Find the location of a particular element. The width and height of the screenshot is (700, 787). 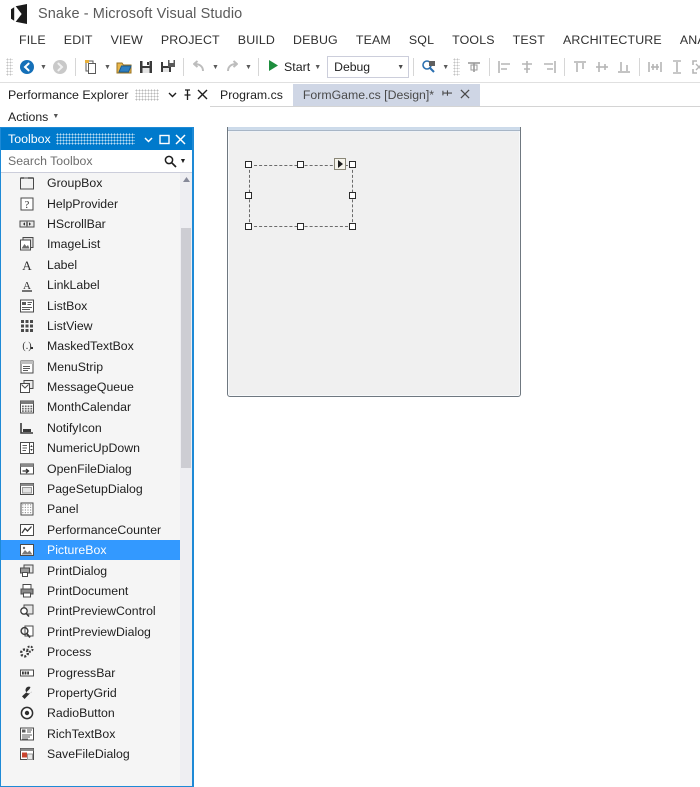

align-centers-button is located at coordinates (527, 67).